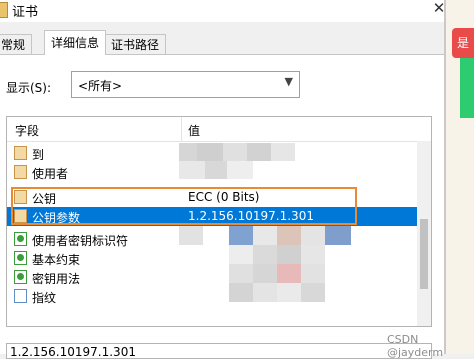  Describe the element at coordinates (73, 352) in the screenshot. I see `detail-value-text: 1.2.156.10197.1.301` at that location.